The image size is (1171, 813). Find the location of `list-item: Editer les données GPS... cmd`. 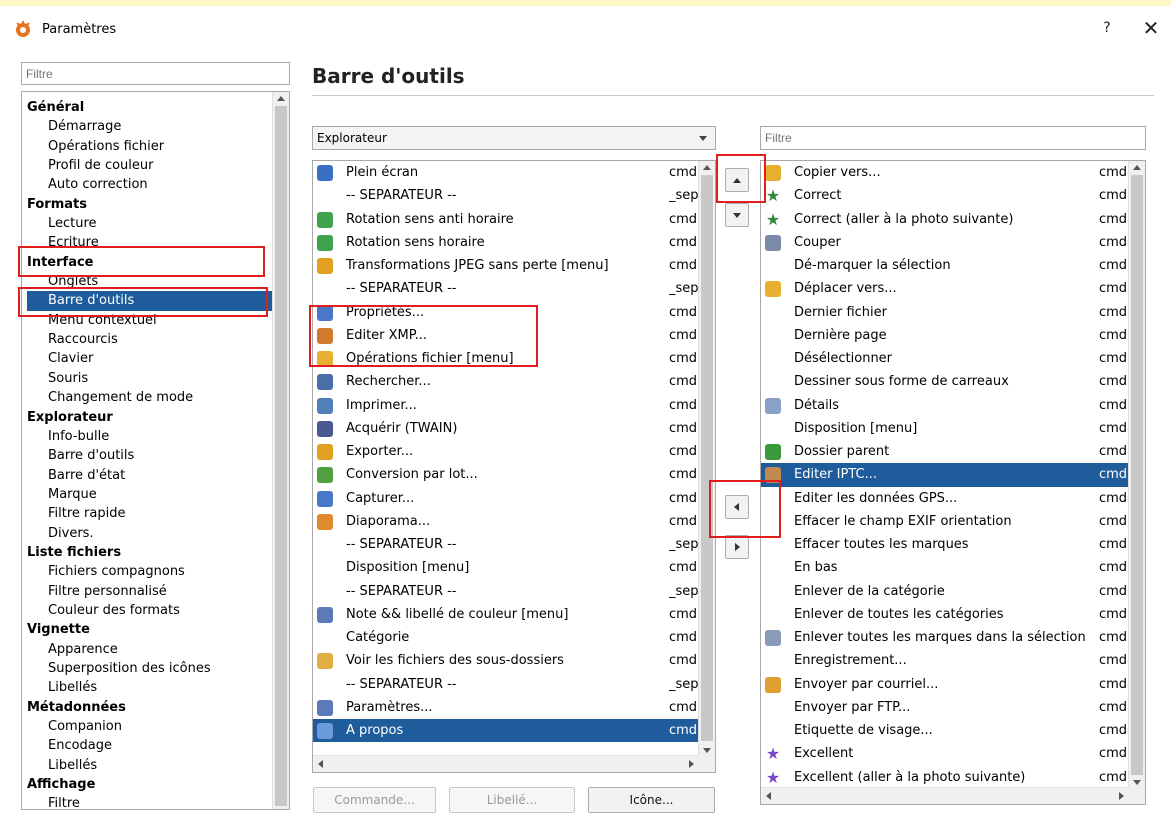

list-item: Editer les données GPS... cmd is located at coordinates (945, 498).